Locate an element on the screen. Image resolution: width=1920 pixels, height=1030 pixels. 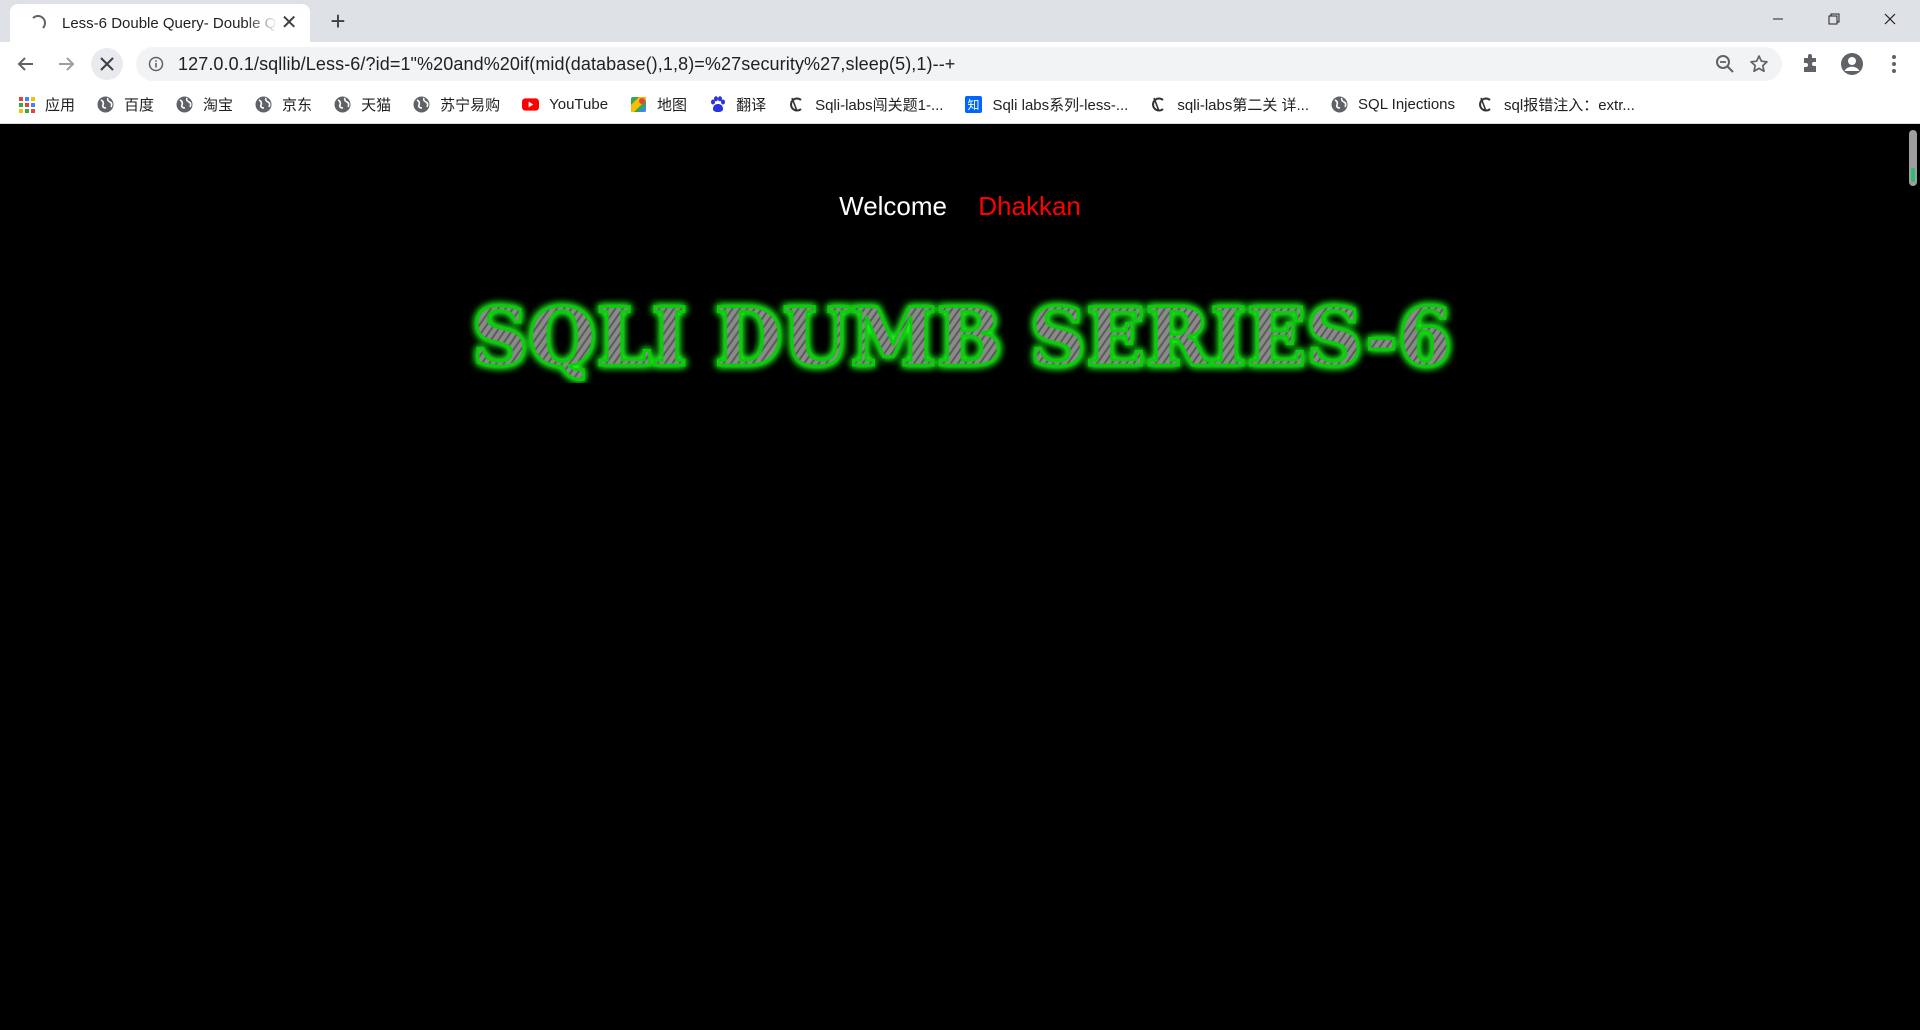
star-icon is located at coordinates (1759, 64).